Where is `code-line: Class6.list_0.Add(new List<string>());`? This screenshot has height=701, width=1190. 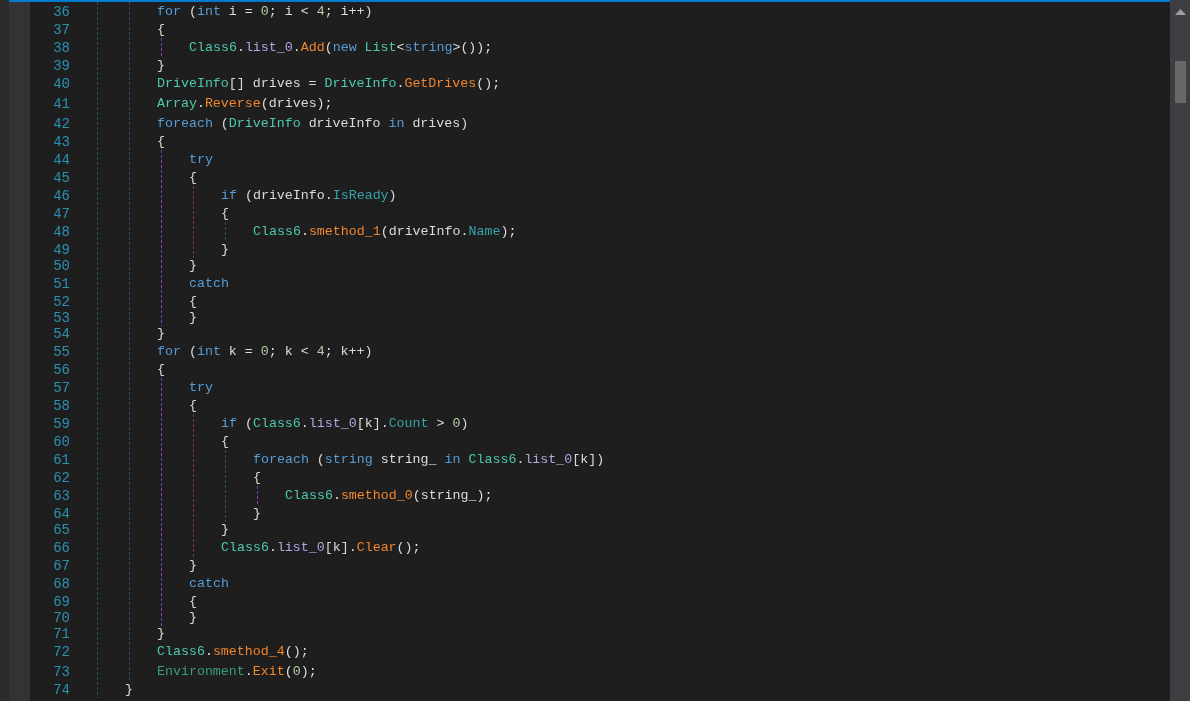
code-line: Class6.list_0.Add(new List<string>()); is located at coordinates (341, 48).